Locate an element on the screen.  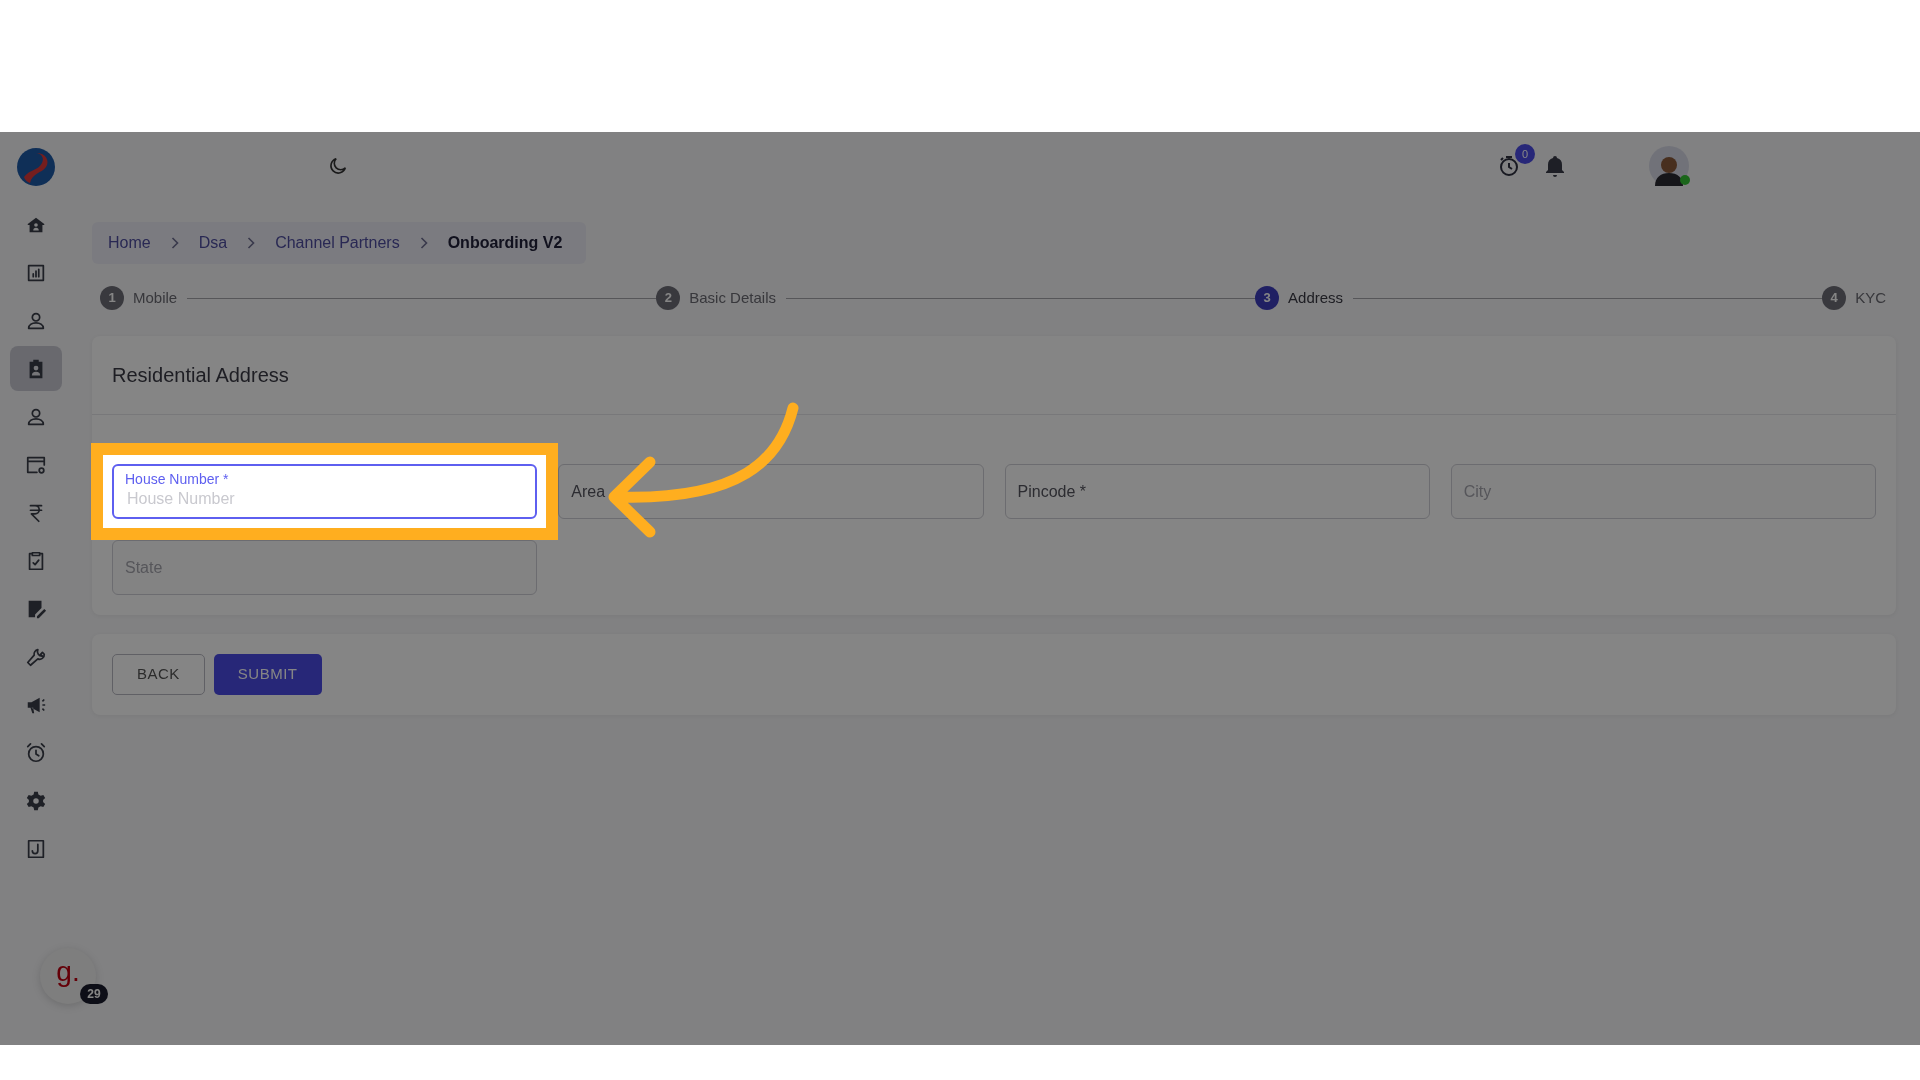
step-number: 1 is located at coordinates (112, 298).